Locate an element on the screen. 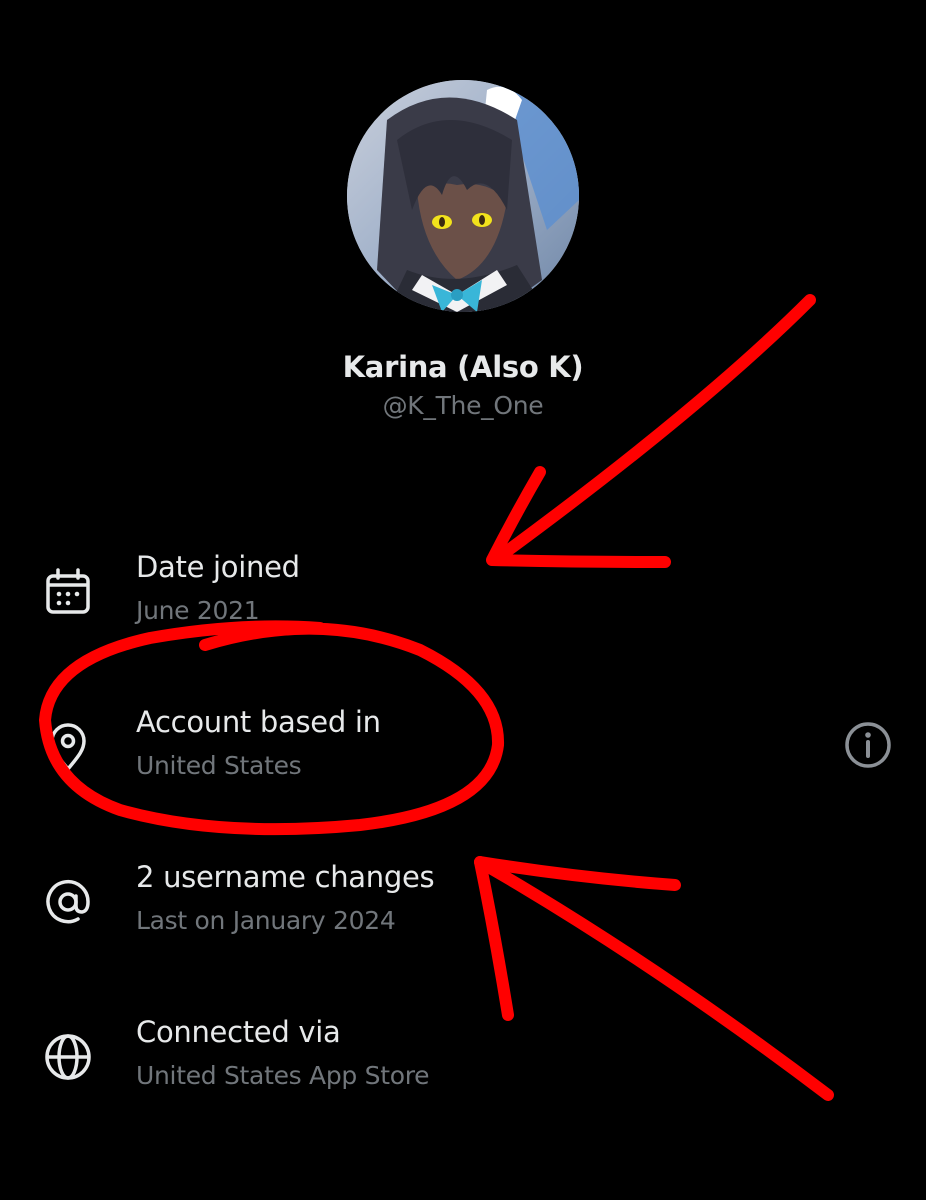 The width and height of the screenshot is (926, 1200). info-row-subtitle: United States is located at coordinates (219, 765).